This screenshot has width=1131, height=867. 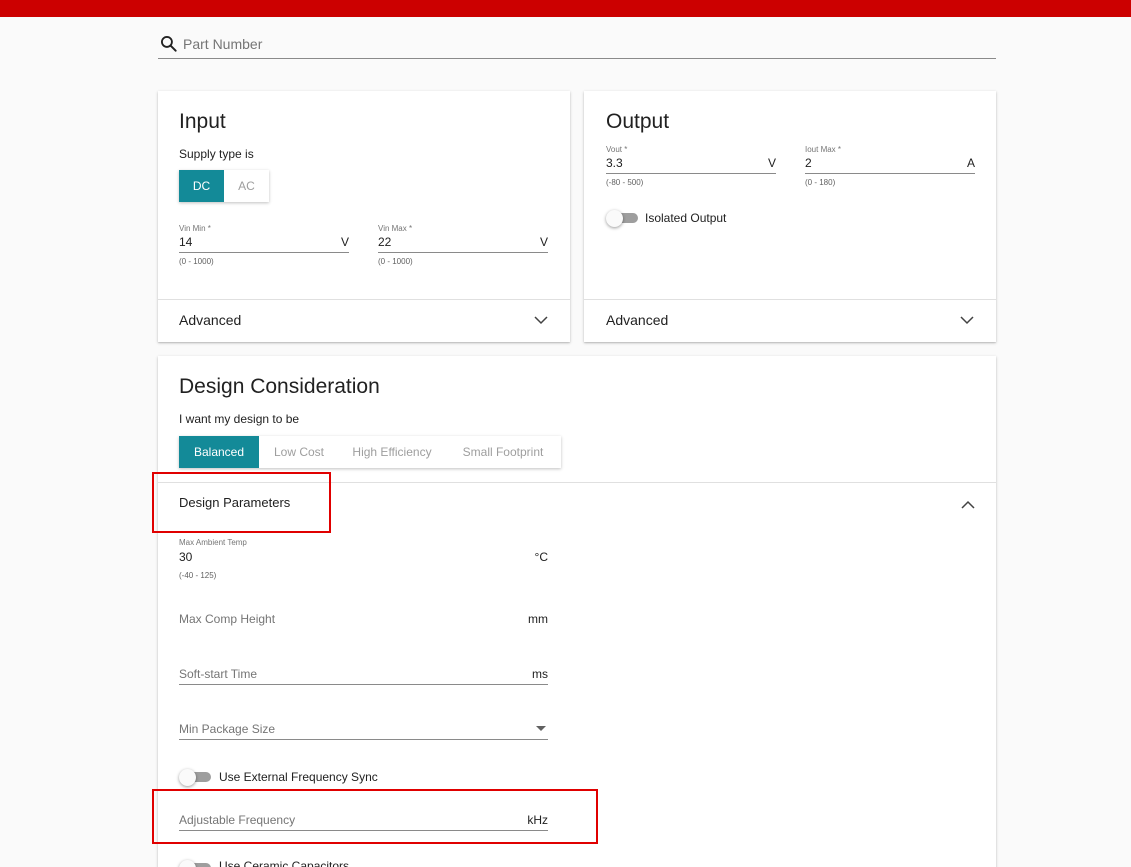 I want to click on soft-start-time-unit: ms, so click(x=540, y=674).